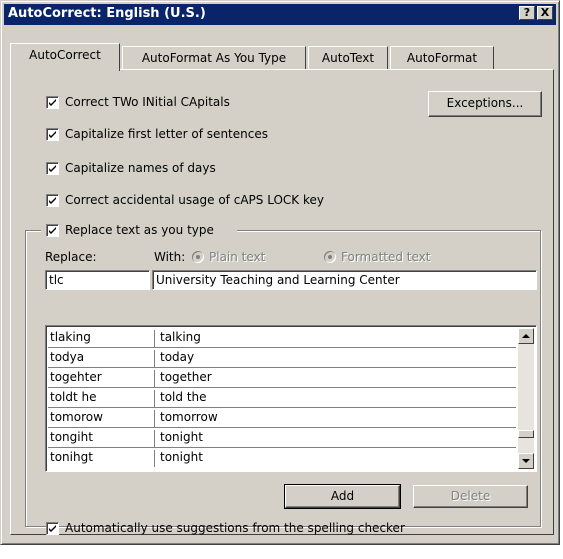  Describe the element at coordinates (102, 458) in the screenshot. I see `entry-replace: tonihgt` at that location.